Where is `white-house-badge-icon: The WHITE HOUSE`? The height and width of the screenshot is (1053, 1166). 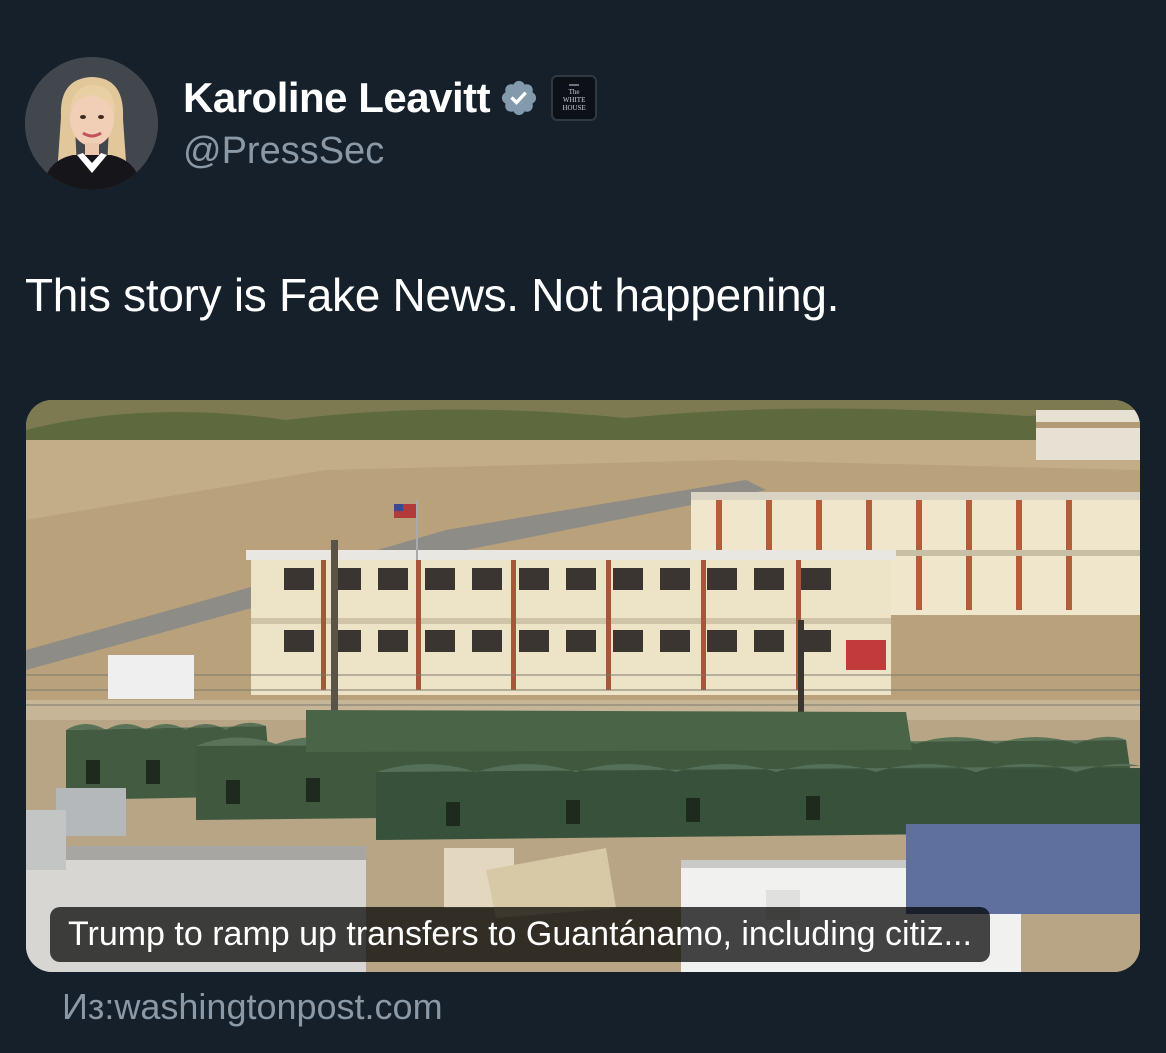
white-house-badge-icon: The WHITE HOUSE is located at coordinates (574, 98).